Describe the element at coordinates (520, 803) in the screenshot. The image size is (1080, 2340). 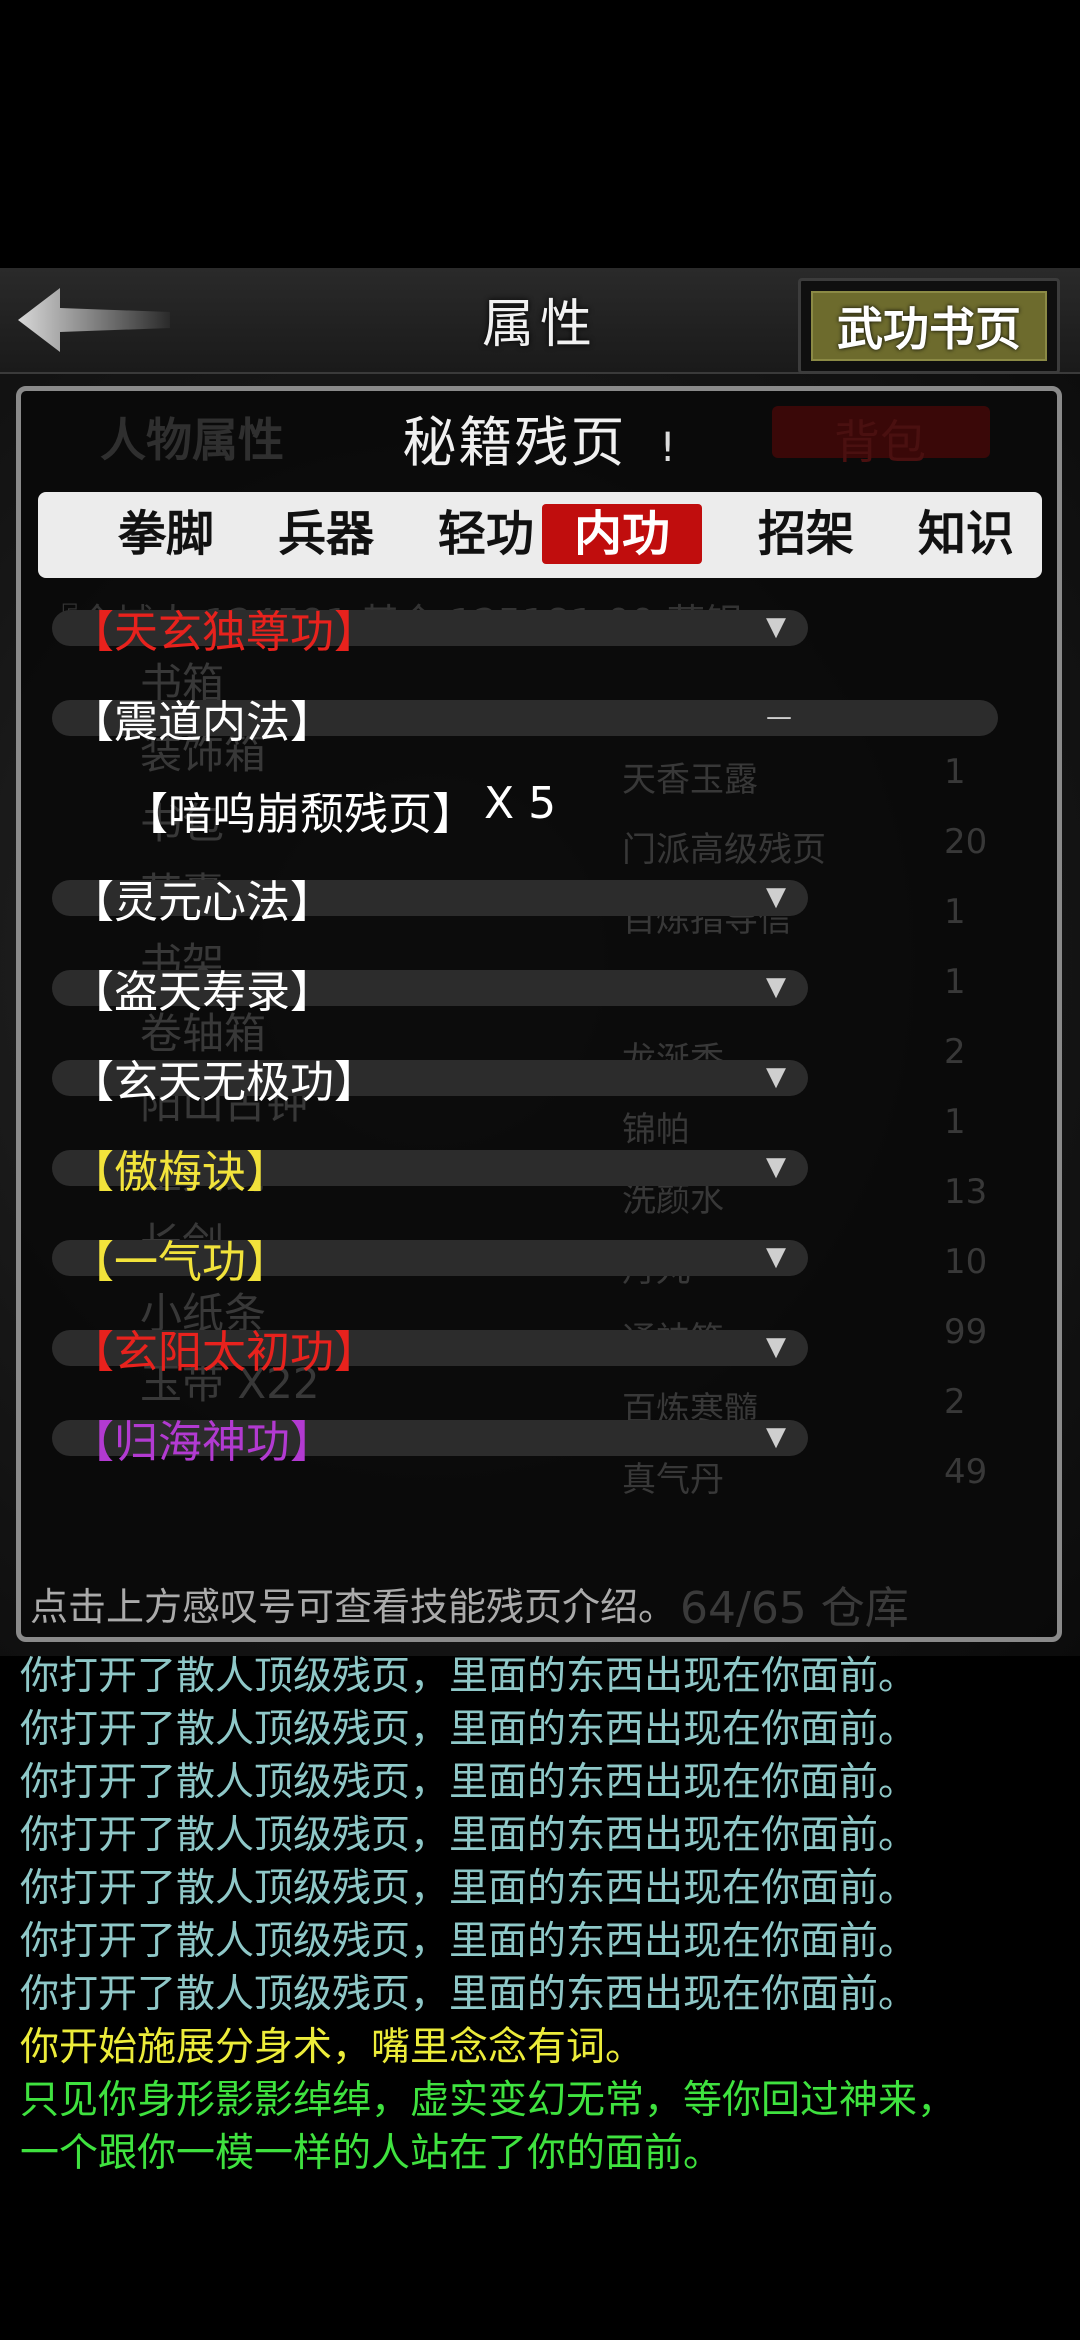
I see `sub-item-count: X 5` at that location.